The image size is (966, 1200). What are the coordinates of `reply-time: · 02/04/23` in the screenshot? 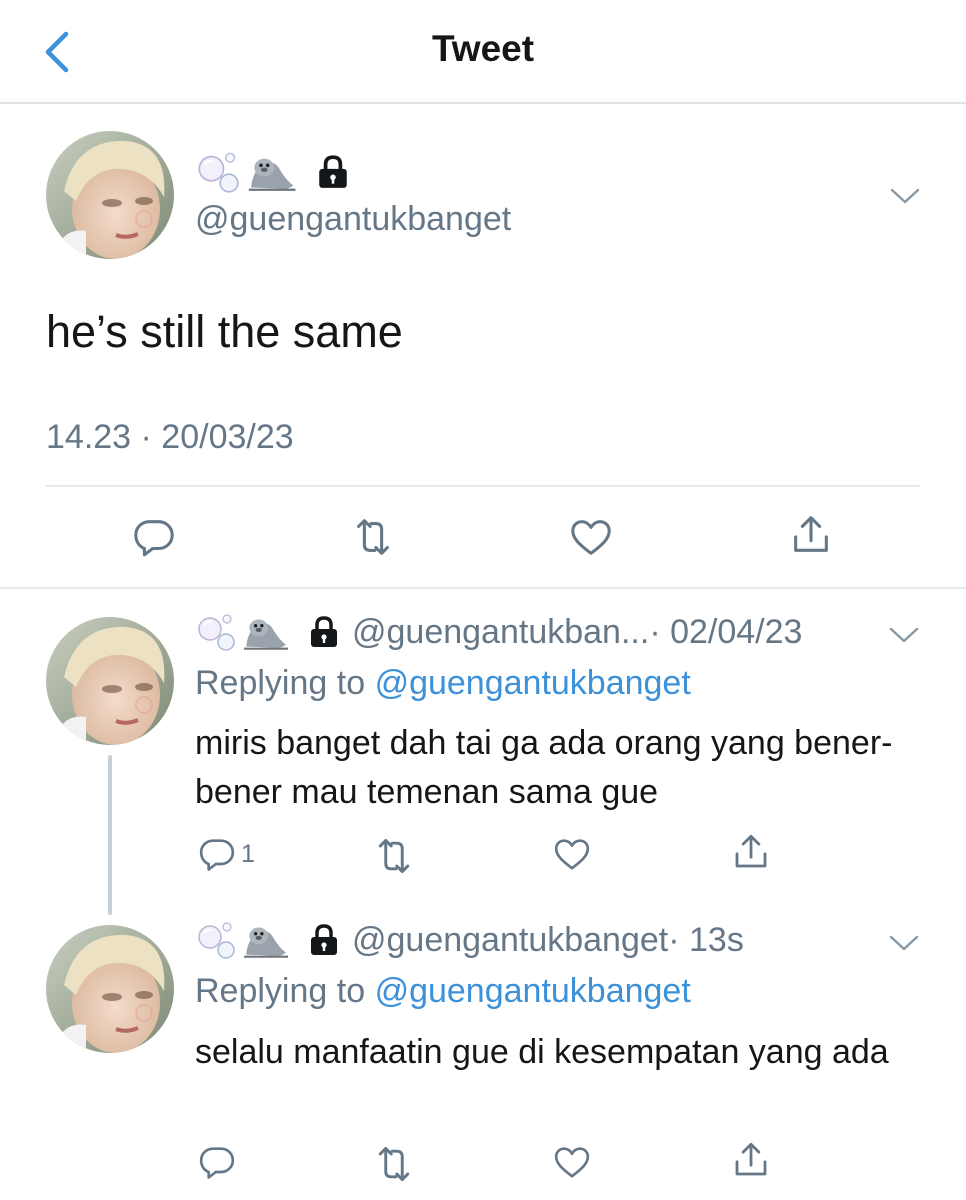 It's located at (726, 631).